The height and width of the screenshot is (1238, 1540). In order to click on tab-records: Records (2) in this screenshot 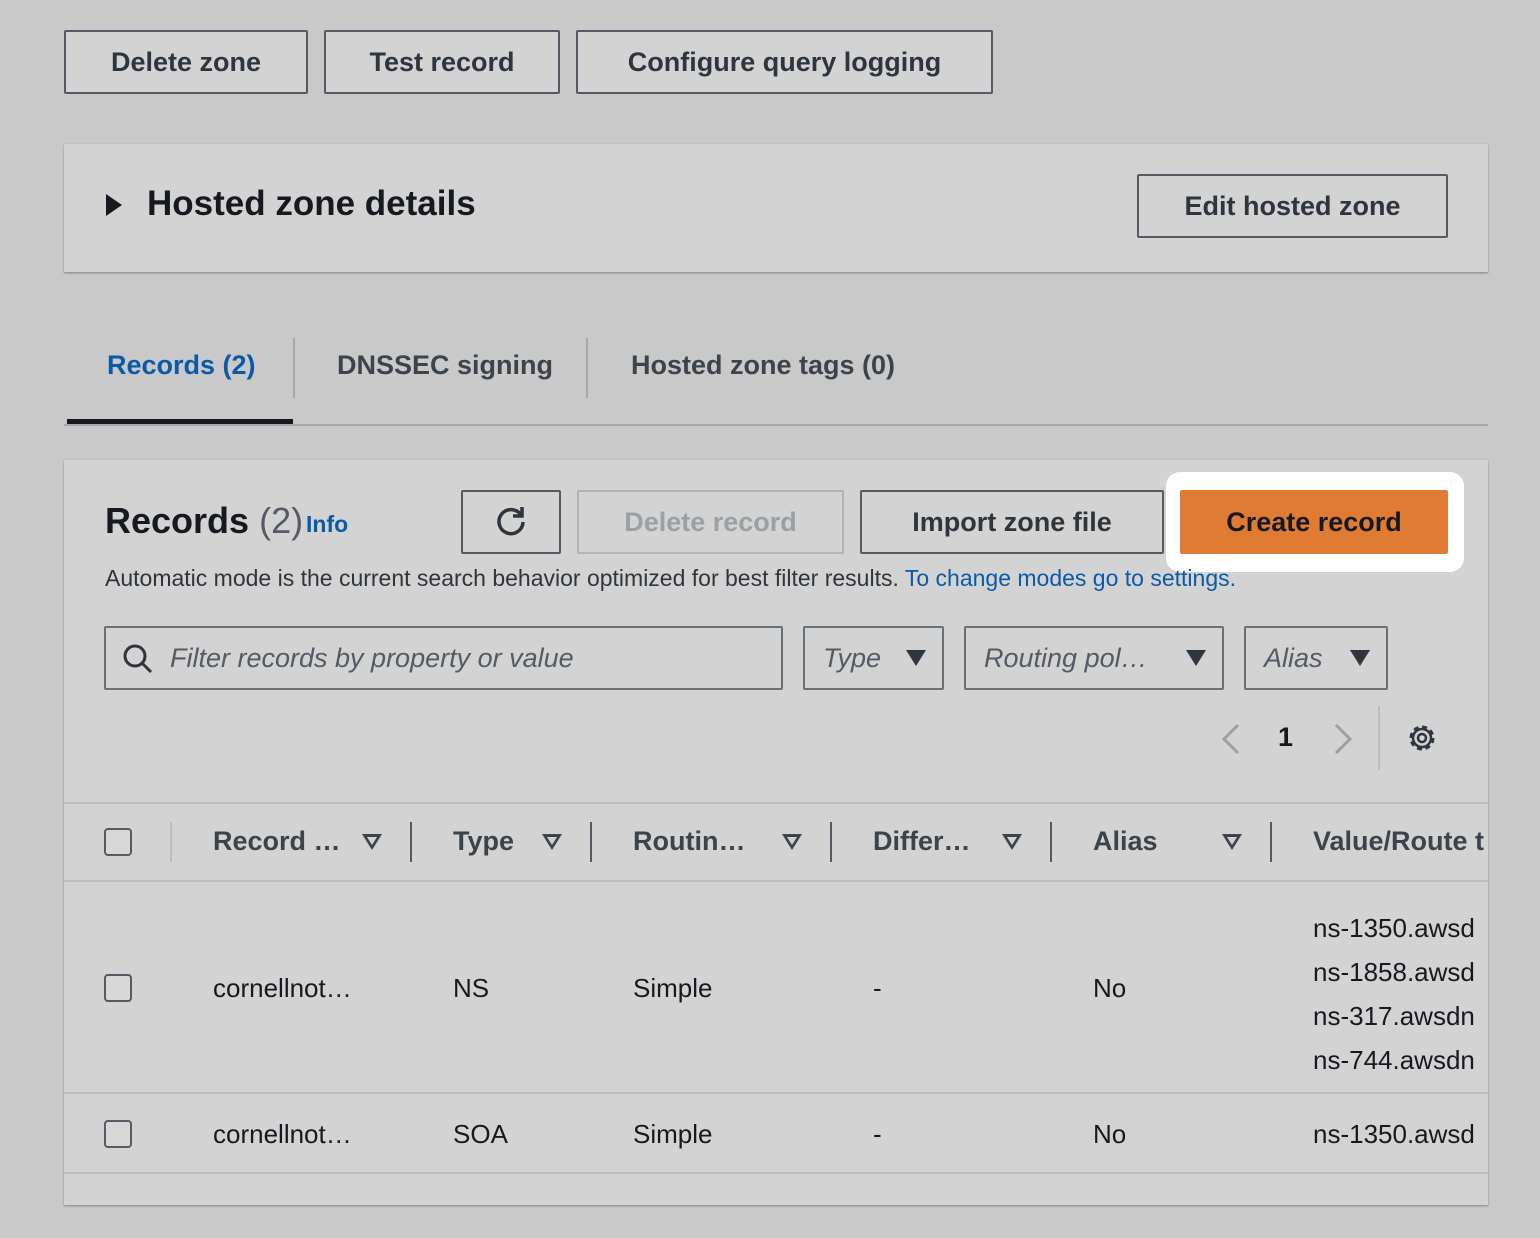, I will do `click(181, 365)`.